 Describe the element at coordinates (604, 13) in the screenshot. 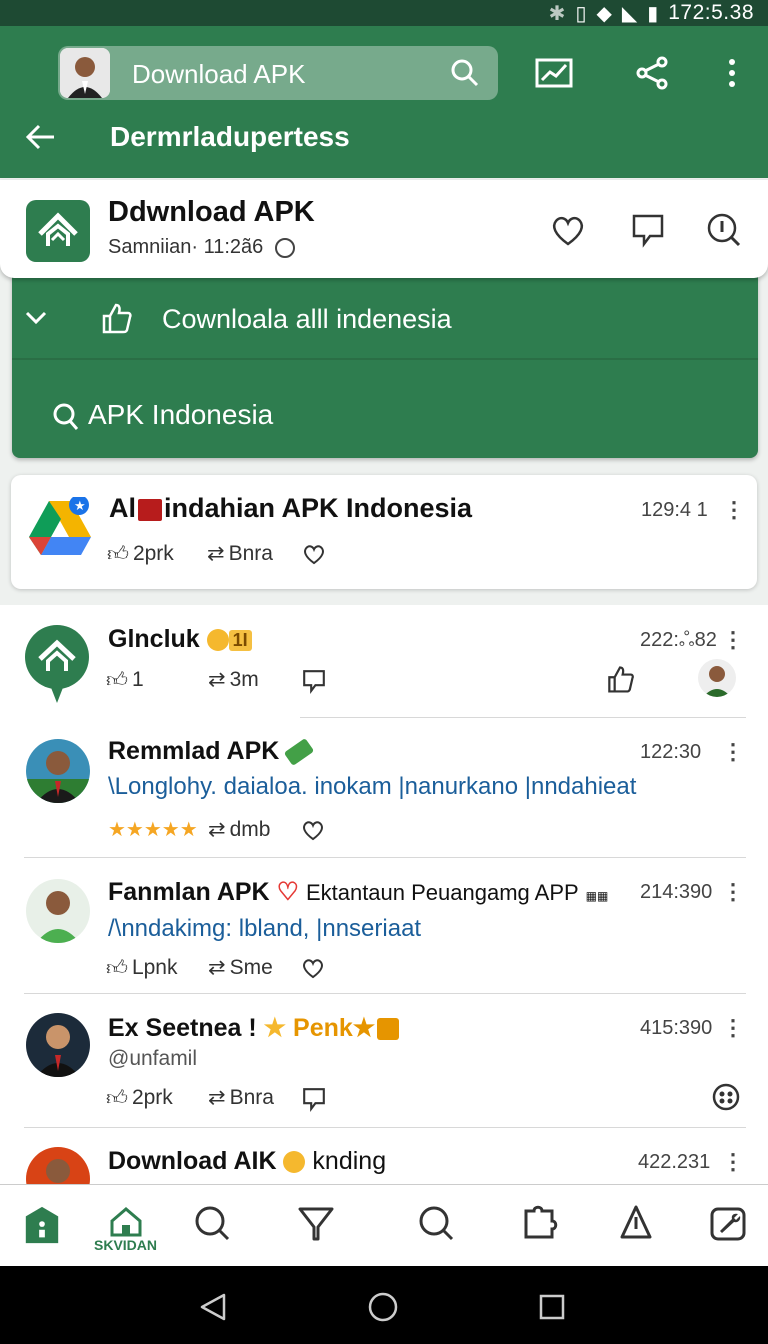

I see `wifi-icon: ◆` at that location.